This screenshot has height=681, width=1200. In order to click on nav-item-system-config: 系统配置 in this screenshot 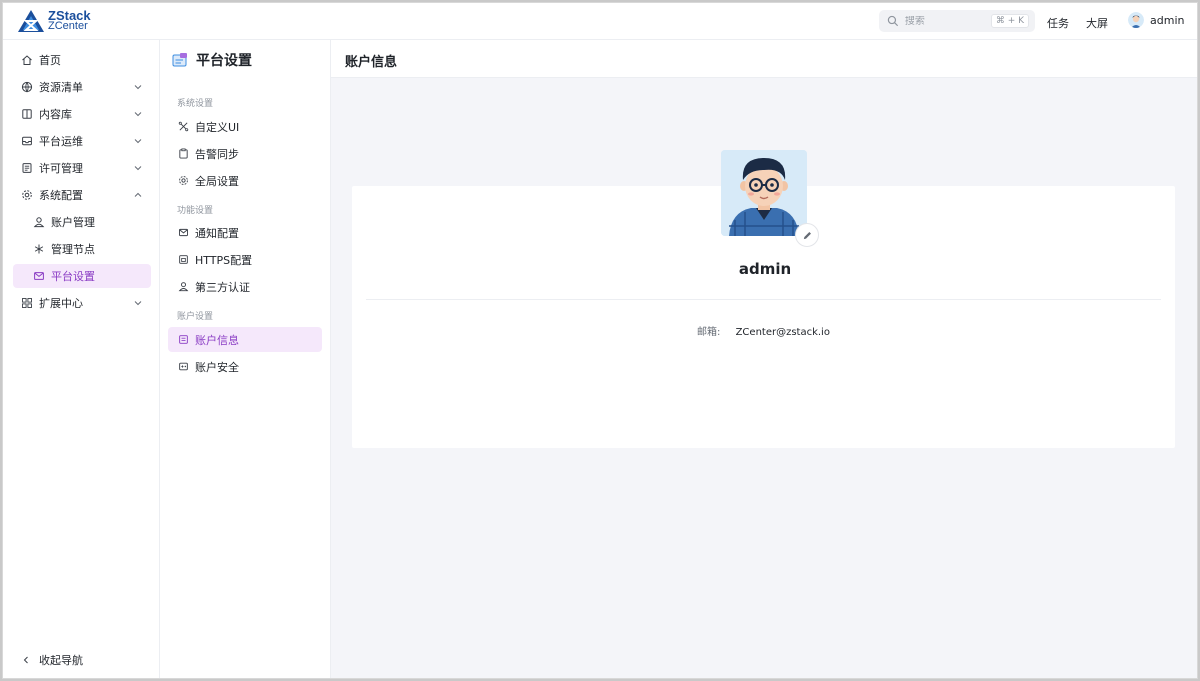, I will do `click(82, 195)`.